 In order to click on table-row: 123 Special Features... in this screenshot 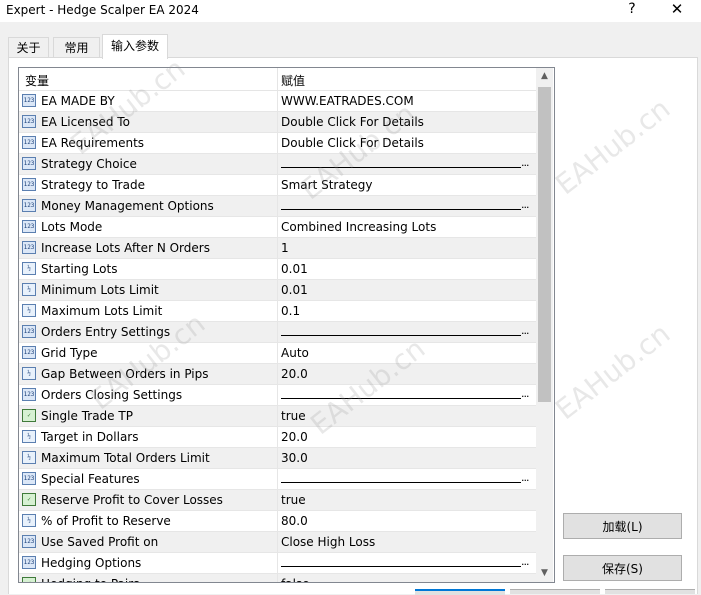, I will do `click(277, 479)`.